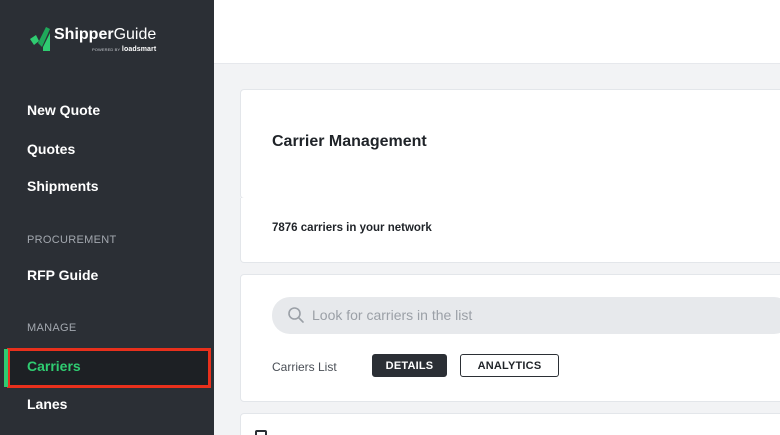 The height and width of the screenshot is (435, 780). I want to click on search-input: Look for carriers in the list, so click(526, 315).